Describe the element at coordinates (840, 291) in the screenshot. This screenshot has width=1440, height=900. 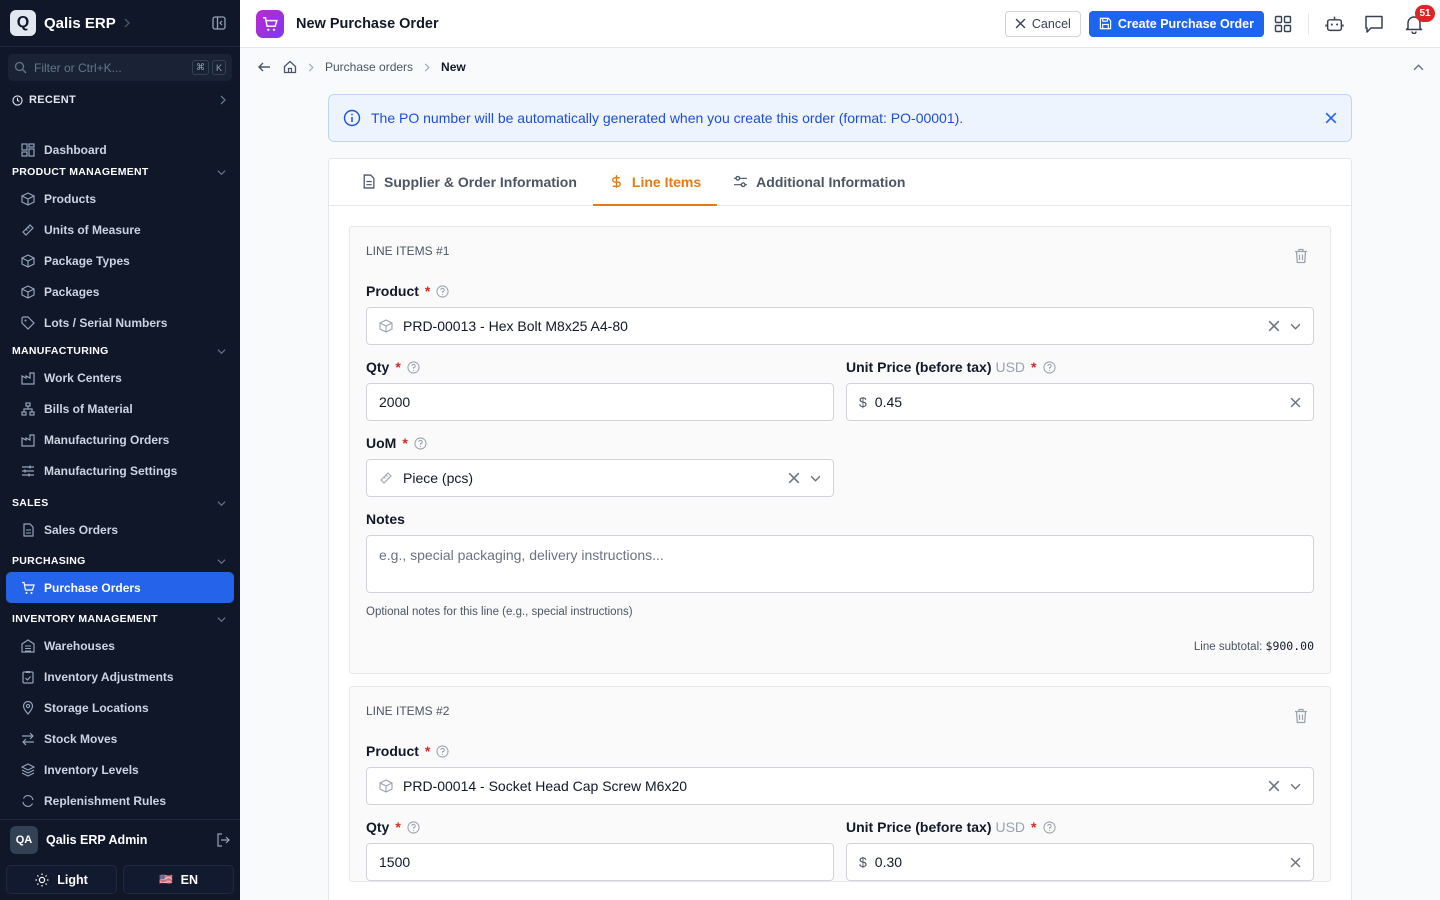
I see `product-label: Product *` at that location.